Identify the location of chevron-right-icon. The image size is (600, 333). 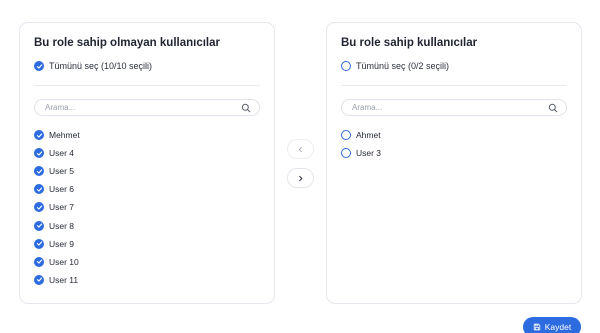
(301, 178).